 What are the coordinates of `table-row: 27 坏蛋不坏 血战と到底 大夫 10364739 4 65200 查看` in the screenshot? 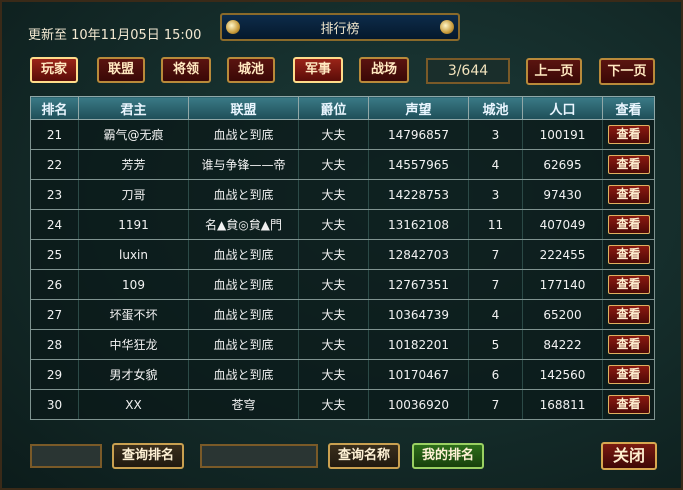 It's located at (342, 314).